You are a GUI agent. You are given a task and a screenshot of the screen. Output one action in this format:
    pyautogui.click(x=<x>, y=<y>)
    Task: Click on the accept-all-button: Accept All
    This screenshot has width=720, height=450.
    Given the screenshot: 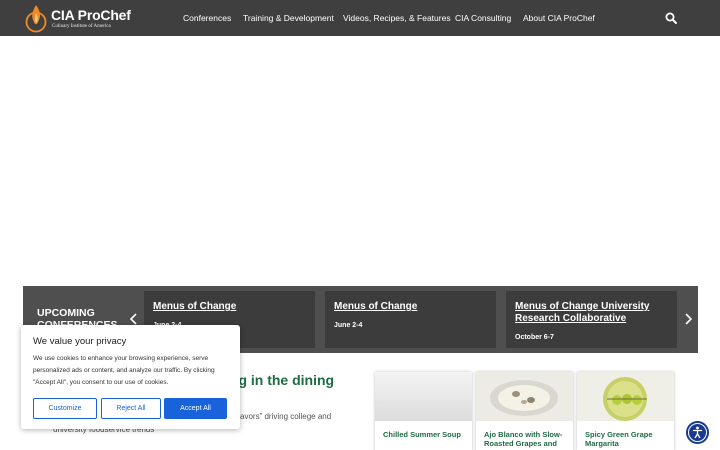 What is the action you would take?
    pyautogui.click(x=195, y=408)
    